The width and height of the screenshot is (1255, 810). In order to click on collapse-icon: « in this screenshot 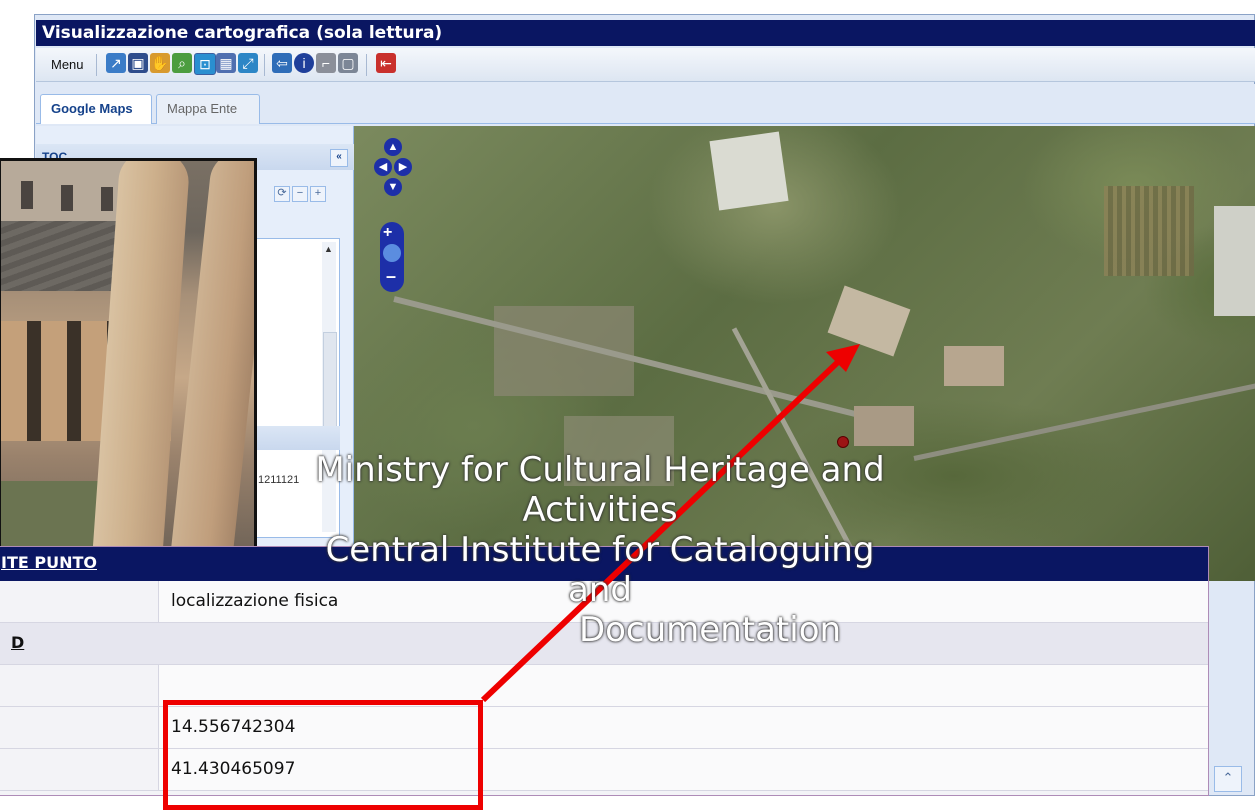, I will do `click(339, 158)`.